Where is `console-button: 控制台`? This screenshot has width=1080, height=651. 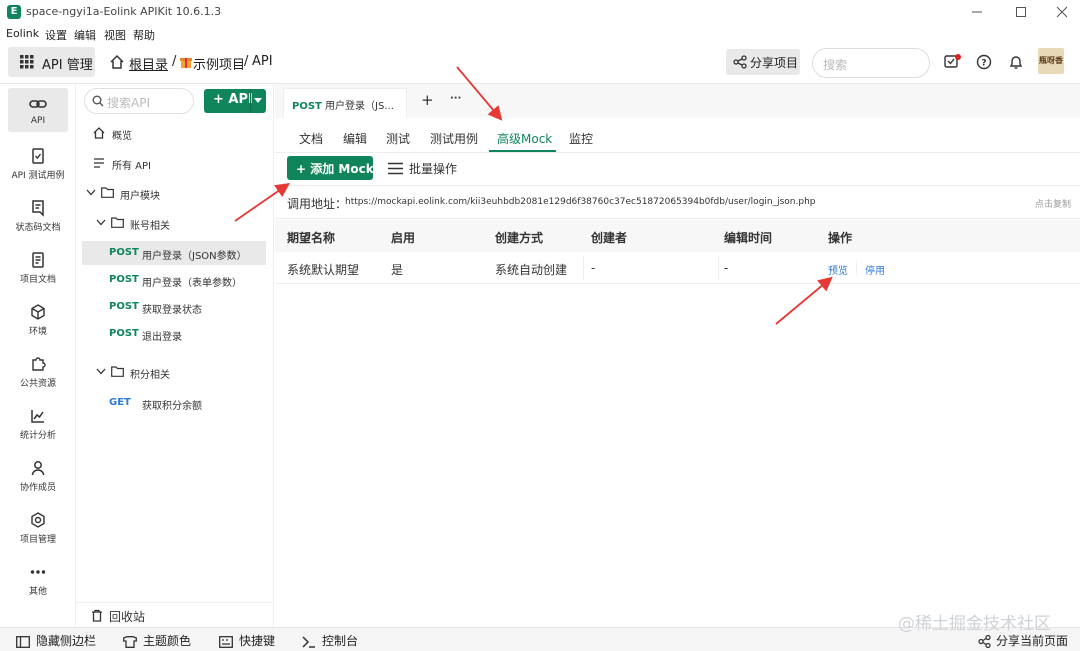 console-button: 控制台 is located at coordinates (330, 640).